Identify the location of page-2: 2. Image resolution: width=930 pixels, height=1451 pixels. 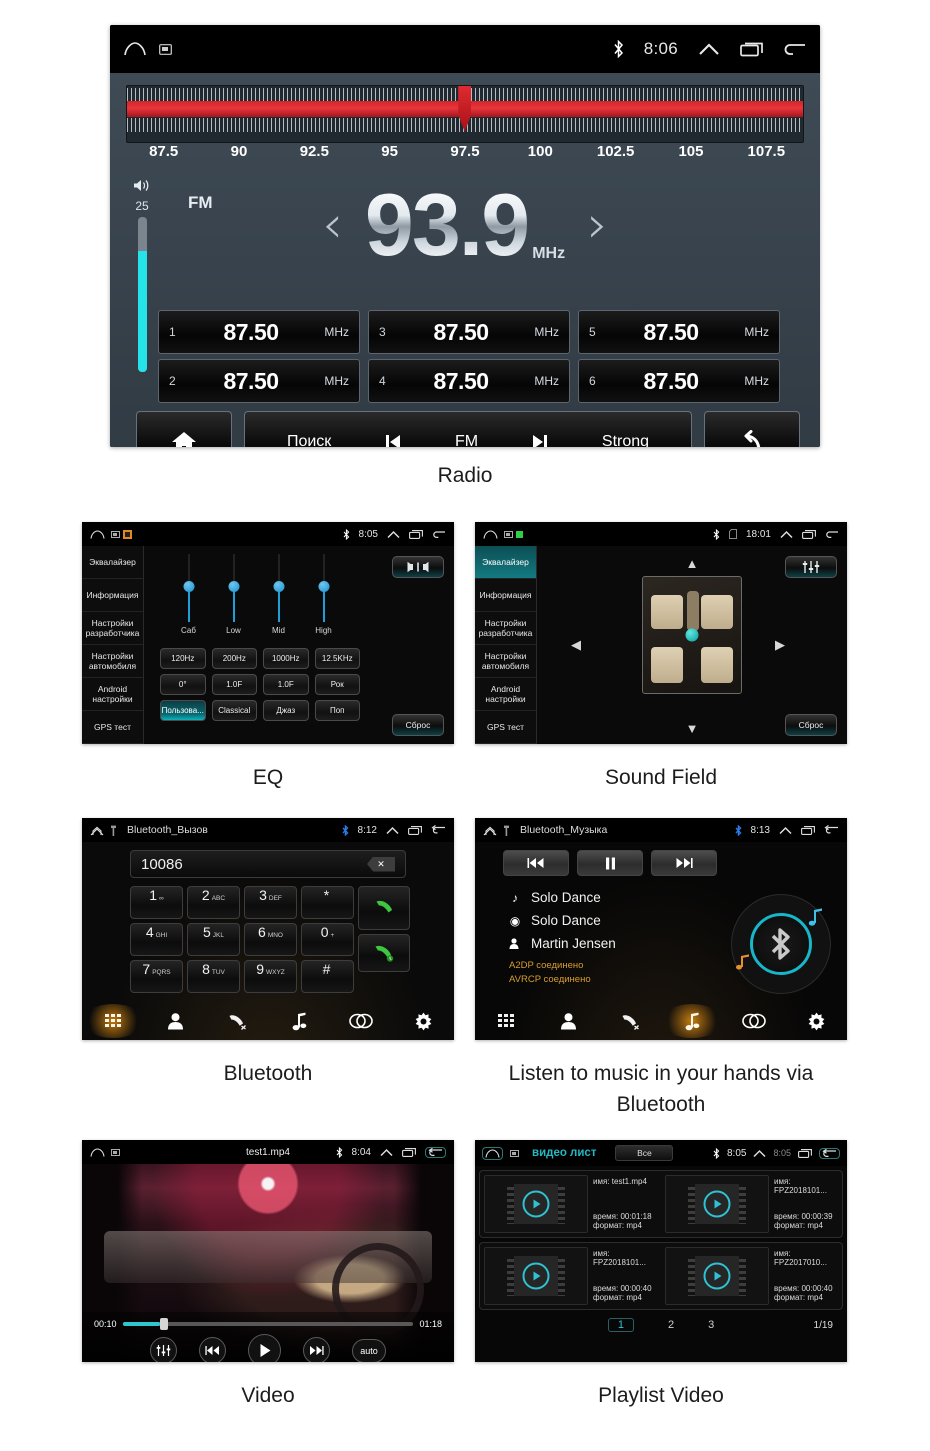
(671, 1325).